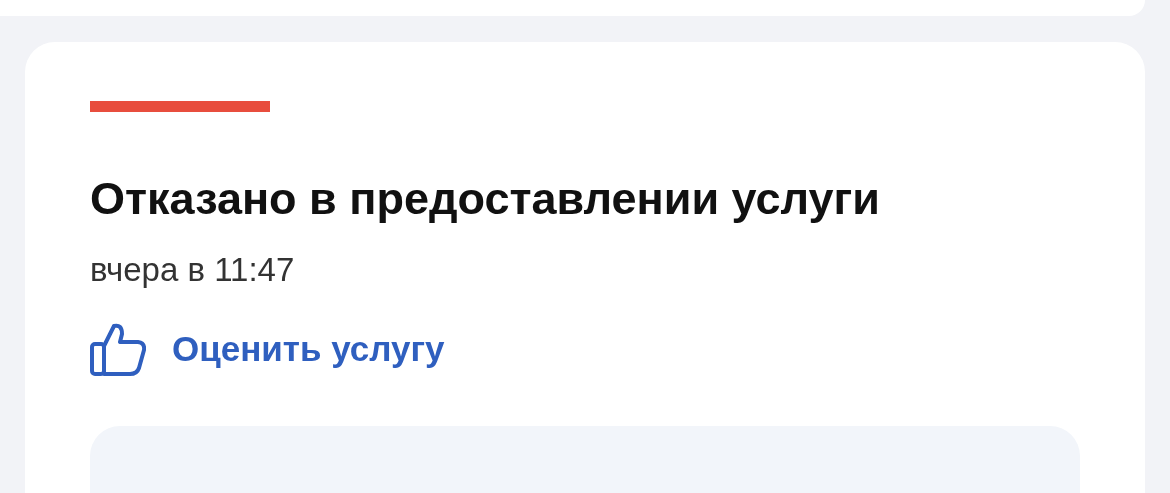  I want to click on status-title: Отказано в предоставлении услуги, so click(485, 199).